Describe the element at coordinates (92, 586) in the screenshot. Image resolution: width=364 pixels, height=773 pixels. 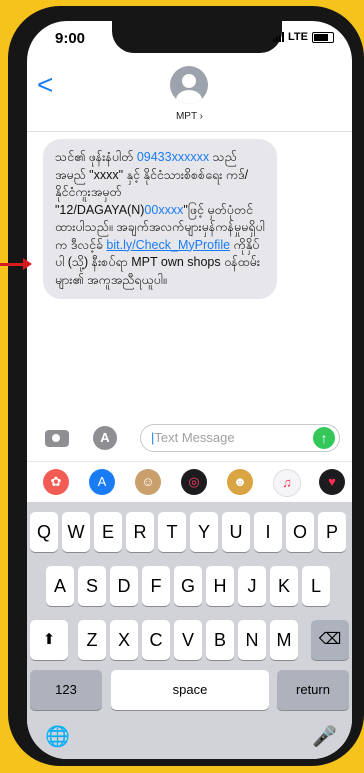
I see `key-s: S` at that location.